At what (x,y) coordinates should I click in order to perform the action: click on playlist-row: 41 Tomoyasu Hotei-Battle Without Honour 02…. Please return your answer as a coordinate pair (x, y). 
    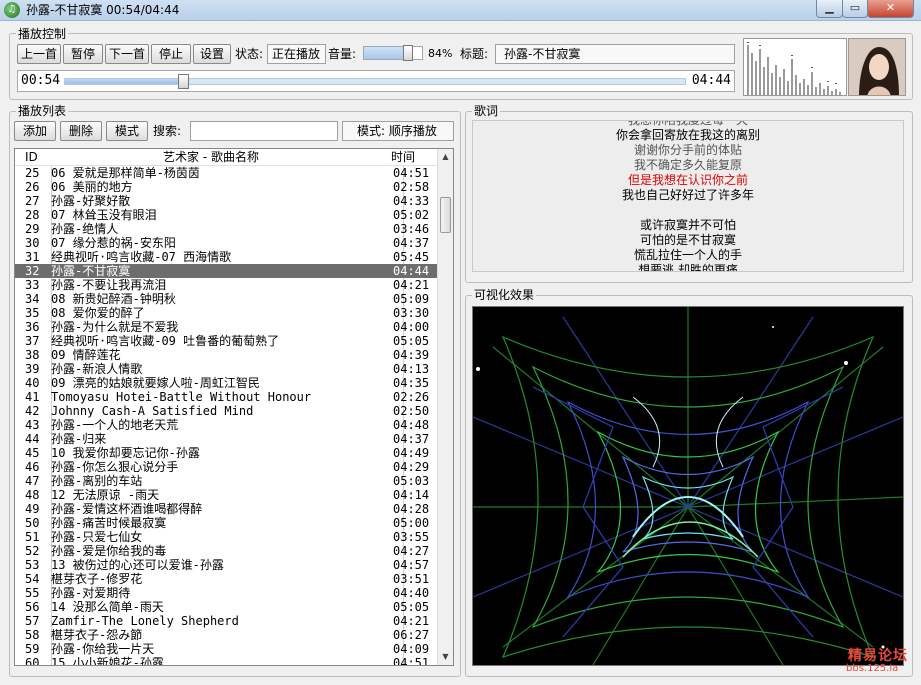
    Looking at the image, I should click on (227, 397).